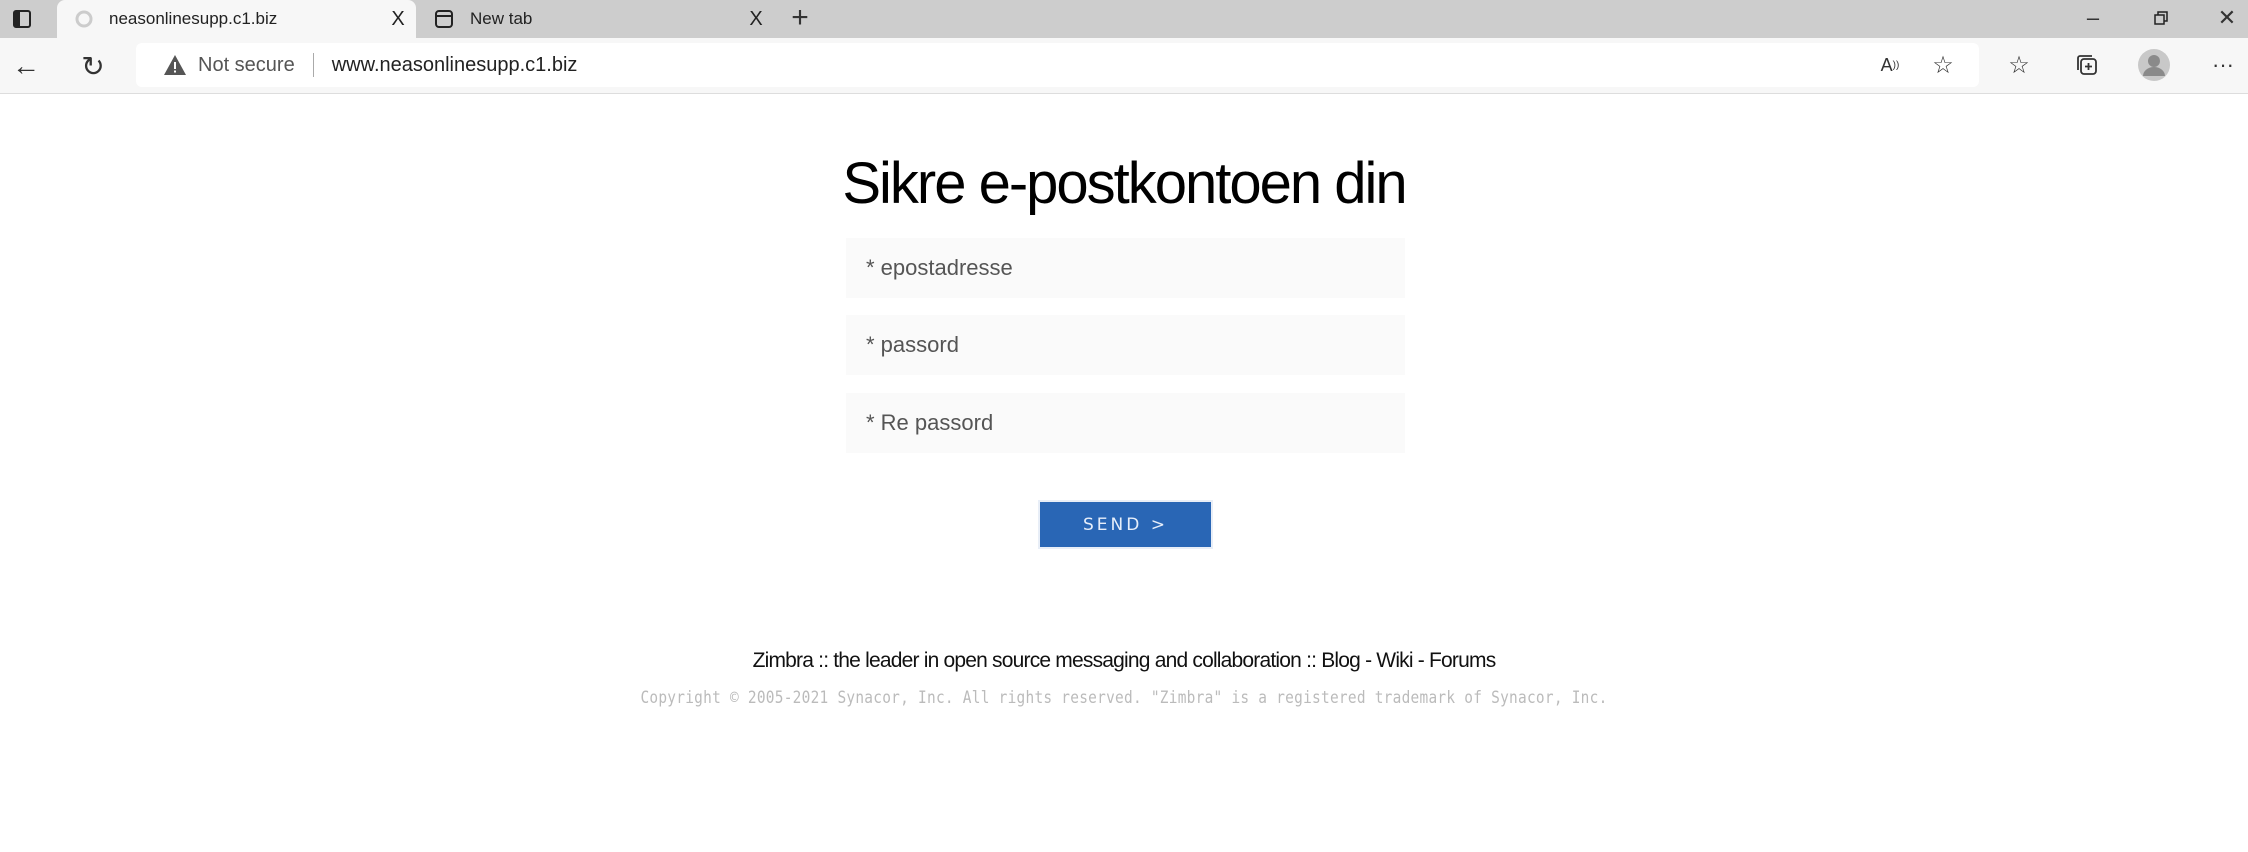  What do you see at coordinates (1125, 423) in the screenshot?
I see `confirm-password-field` at bounding box center [1125, 423].